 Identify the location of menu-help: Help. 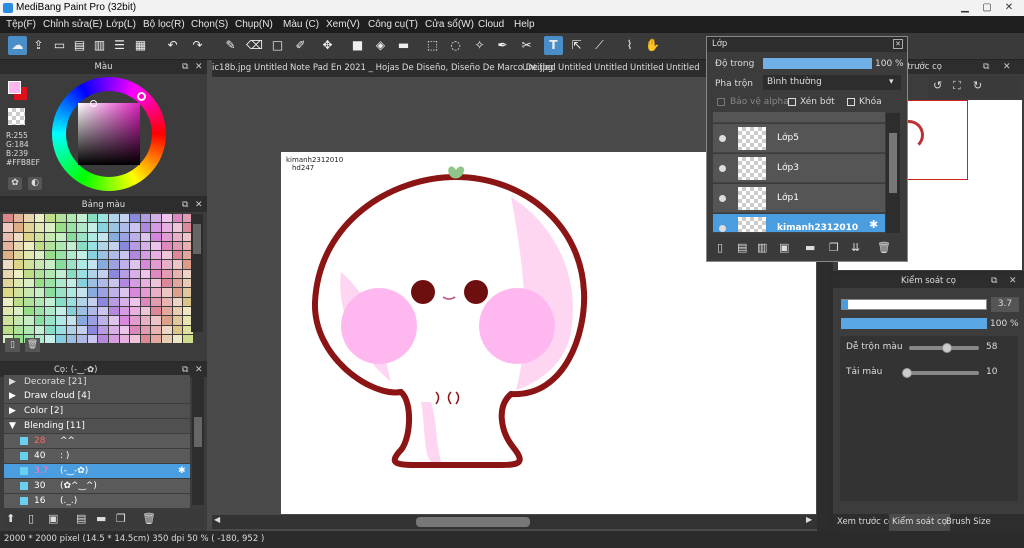
(524, 24).